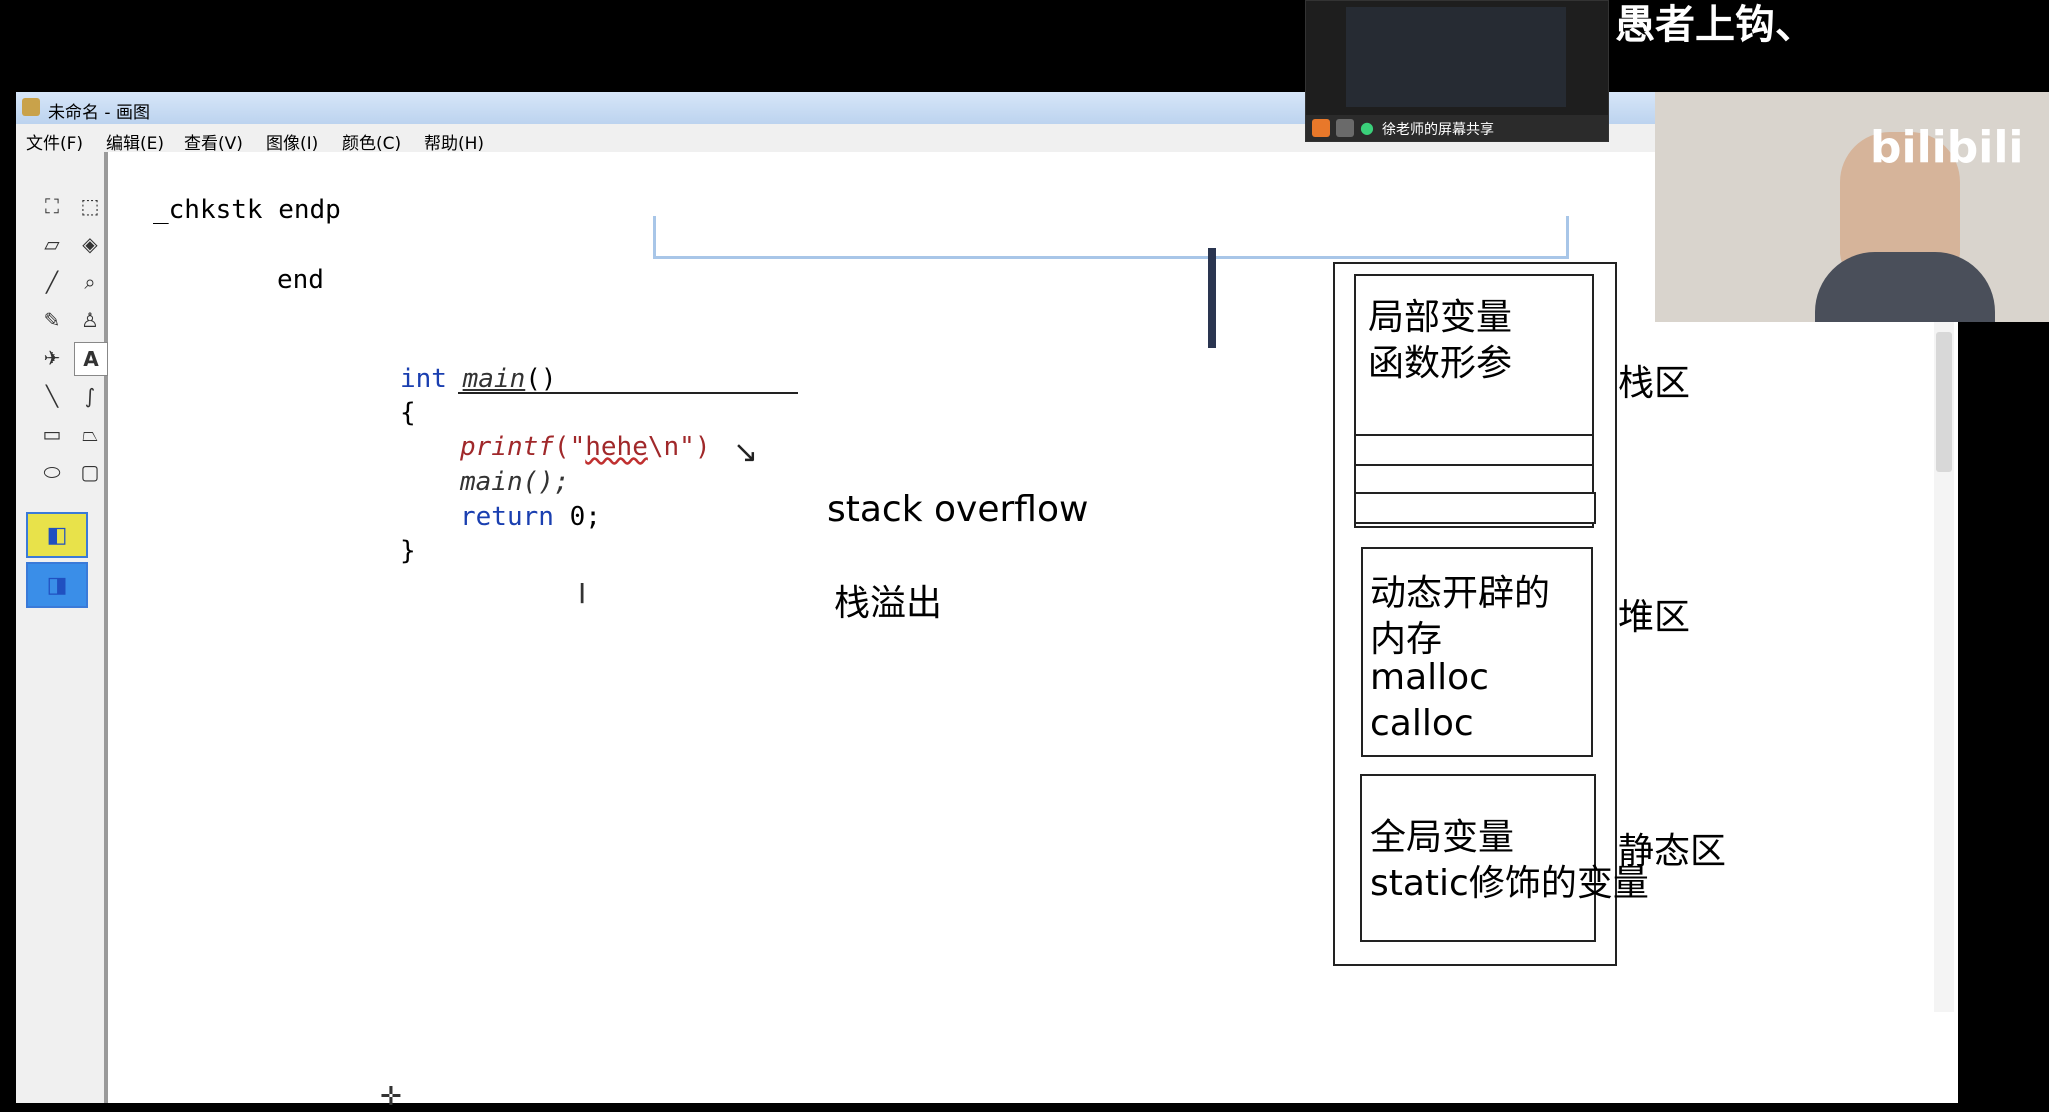 This screenshot has height=1112, width=2049. Describe the element at coordinates (1654, 383) in the screenshot. I see `stack-region-label: 栈区` at that location.